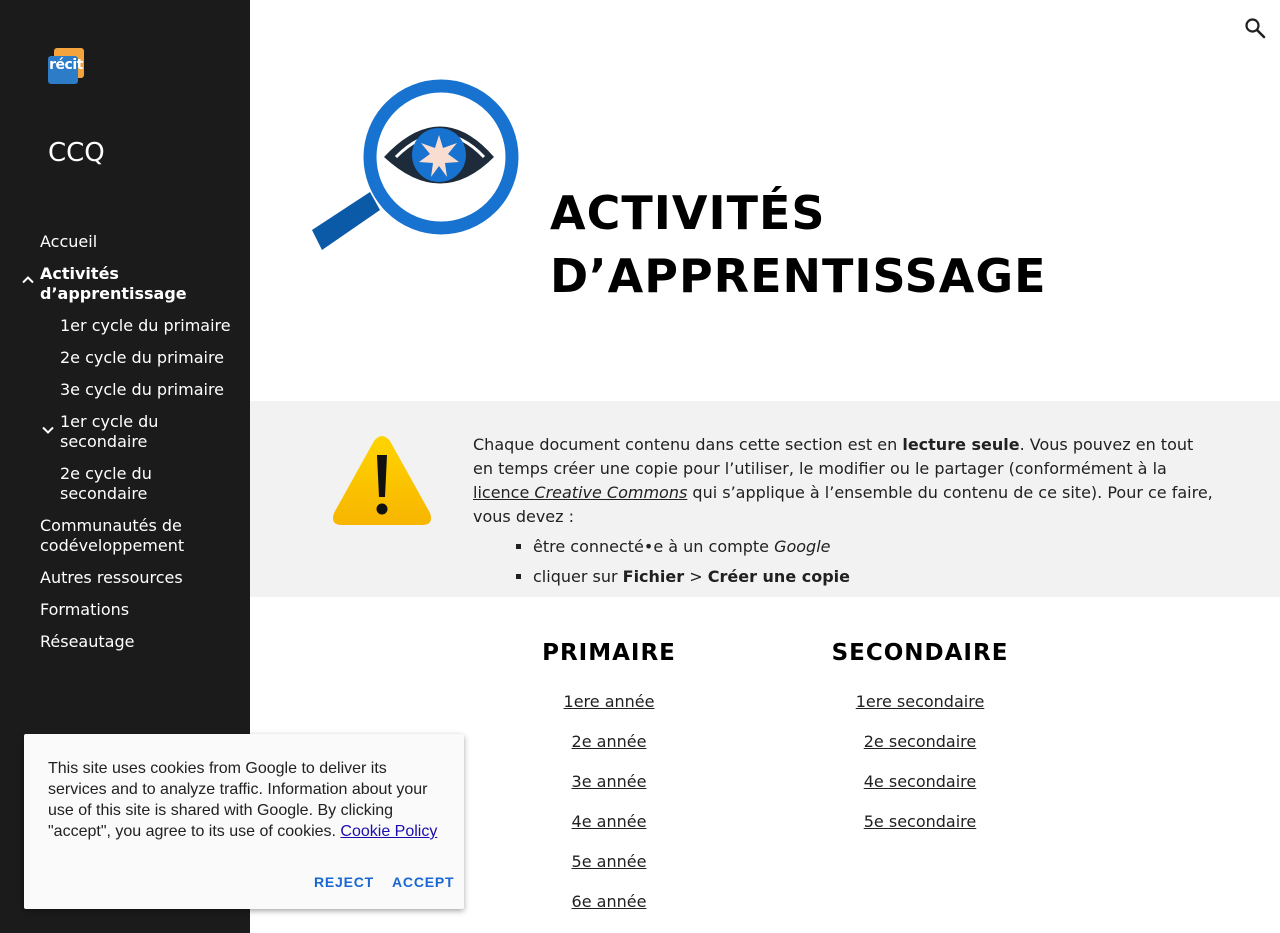  What do you see at coordinates (609, 912) in the screenshot?
I see `primaire-link-6: 6e année` at bounding box center [609, 912].